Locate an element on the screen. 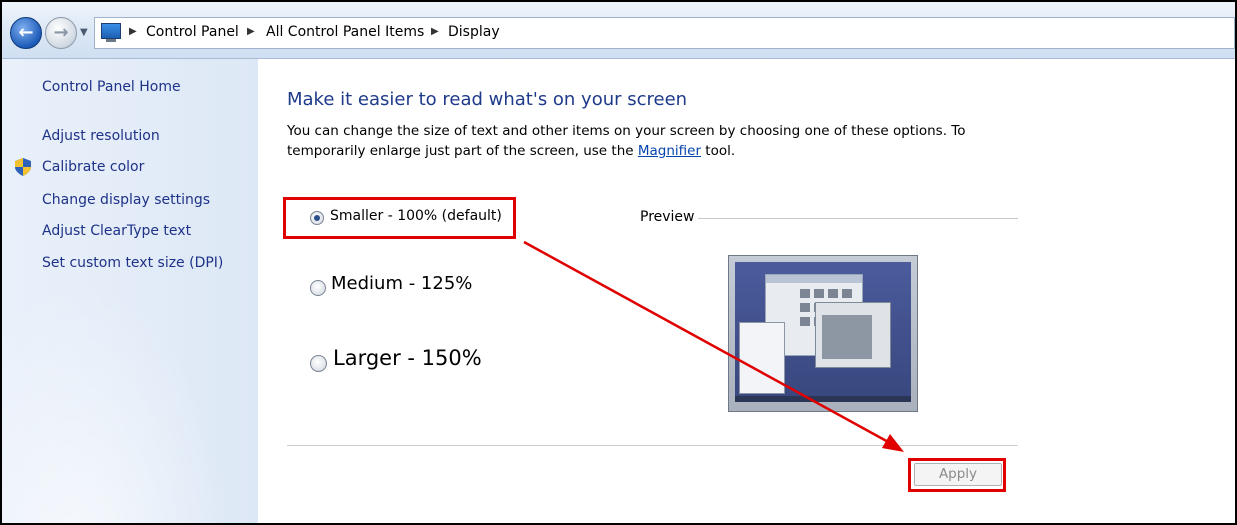 The image size is (1237, 525). bottom-divider is located at coordinates (652, 445).